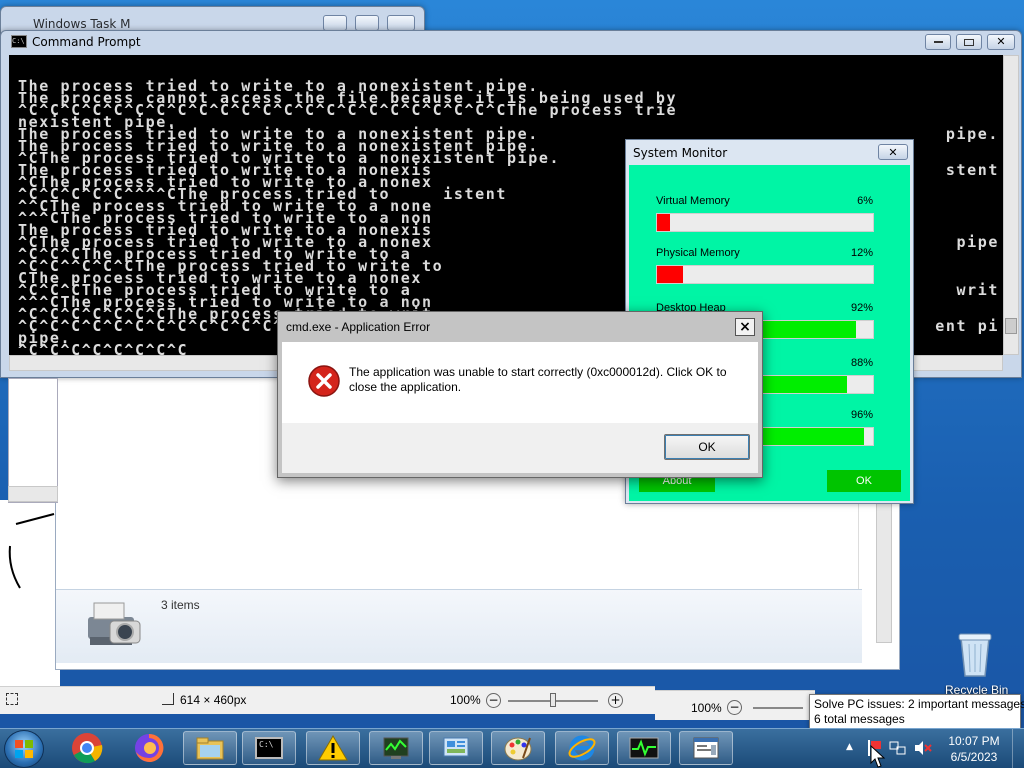  What do you see at coordinates (465, 700) in the screenshot?
I see `zoom-level: 100%` at bounding box center [465, 700].